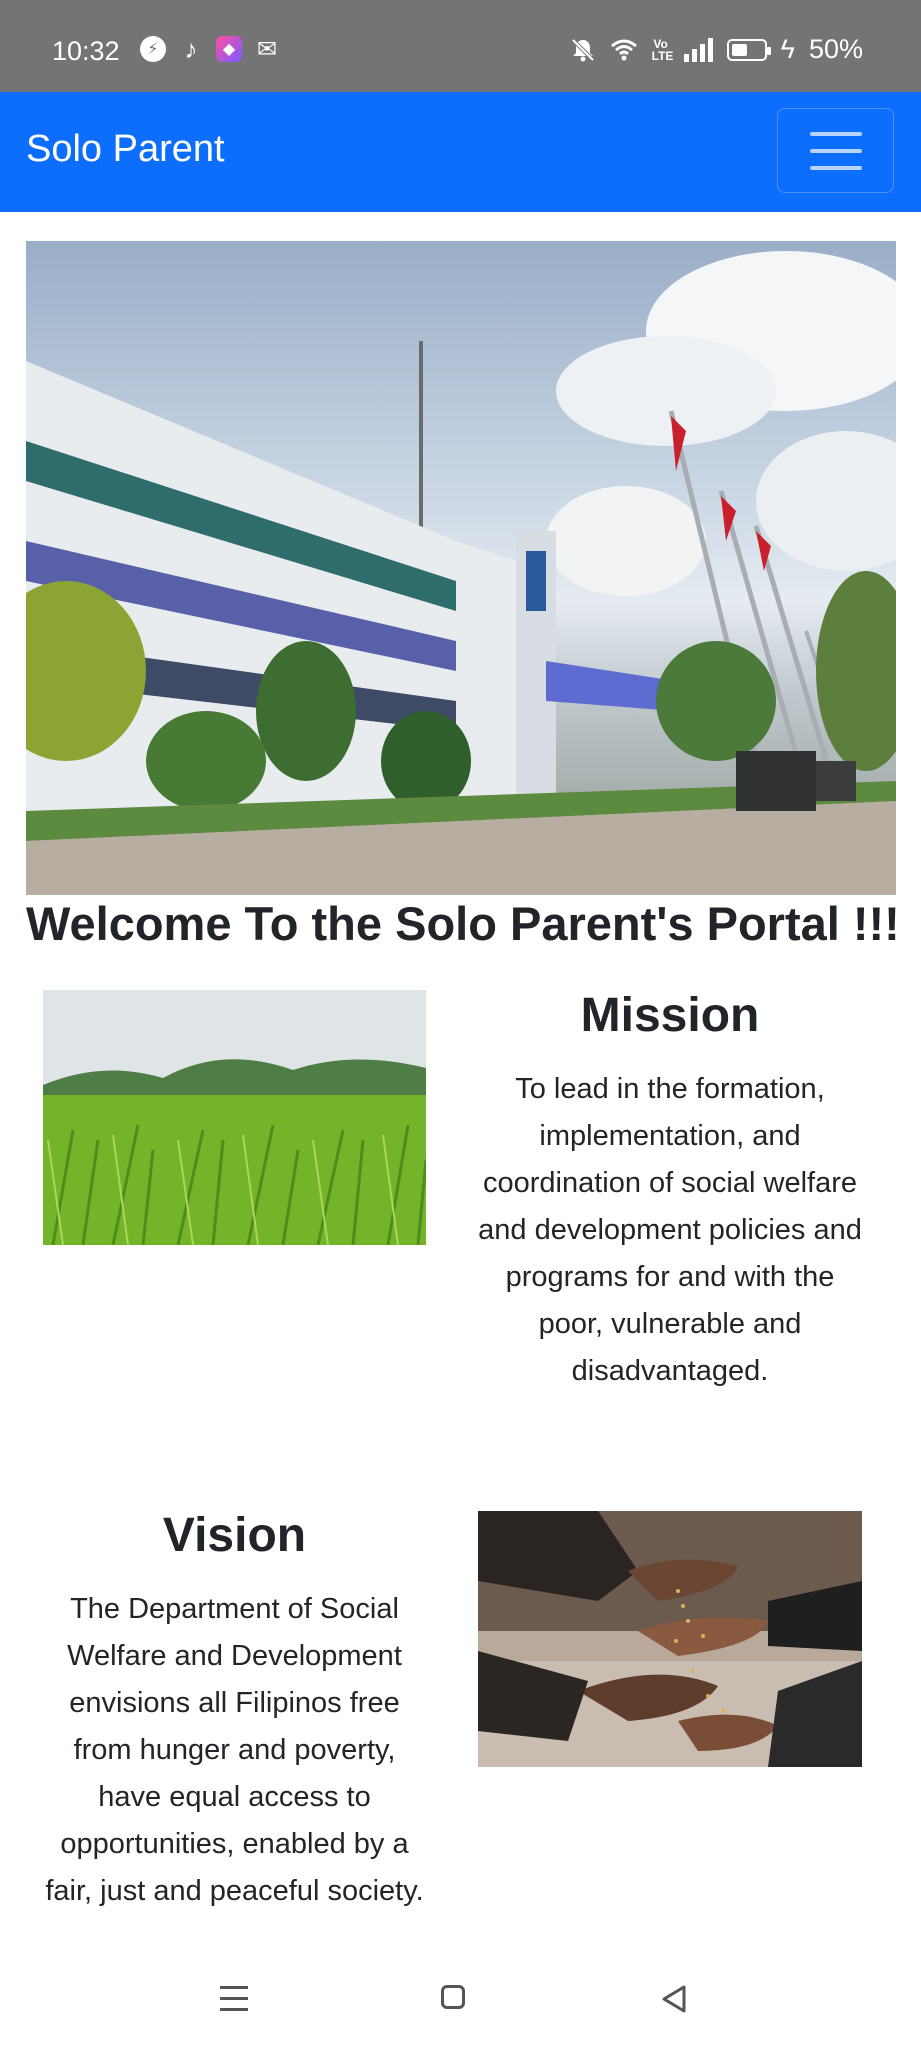  Describe the element at coordinates (460, 152) in the screenshot. I see `navbar: Solo Parent` at that location.